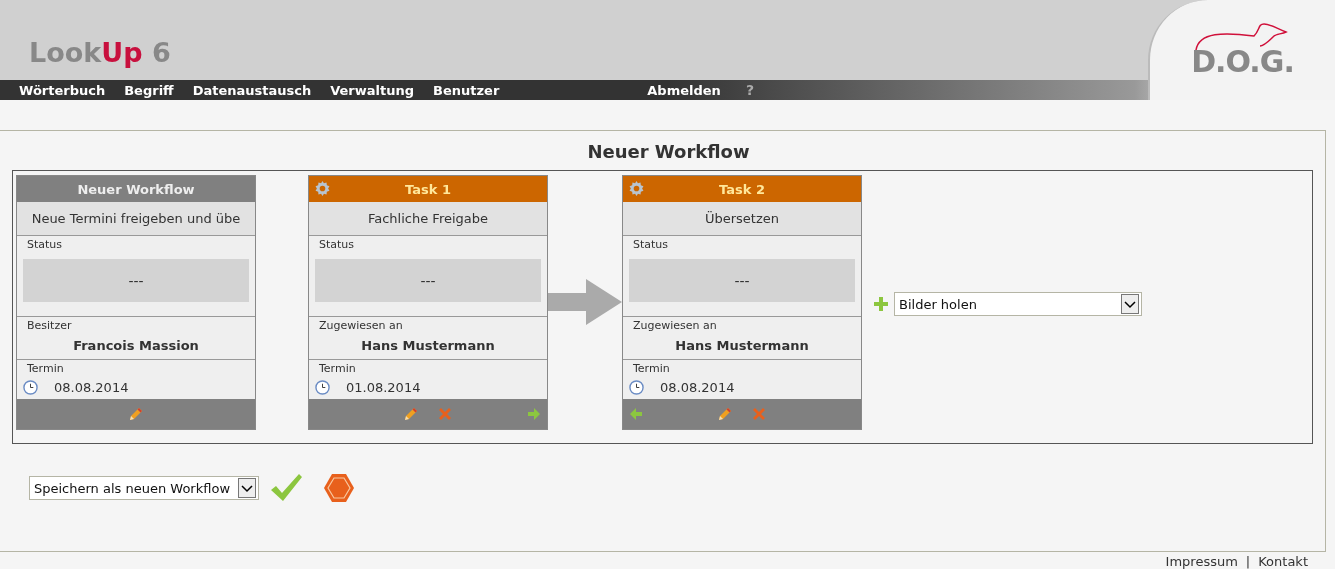  What do you see at coordinates (136, 219) in the screenshot?
I see `task-name: Neue Termini freigeben und übe` at bounding box center [136, 219].